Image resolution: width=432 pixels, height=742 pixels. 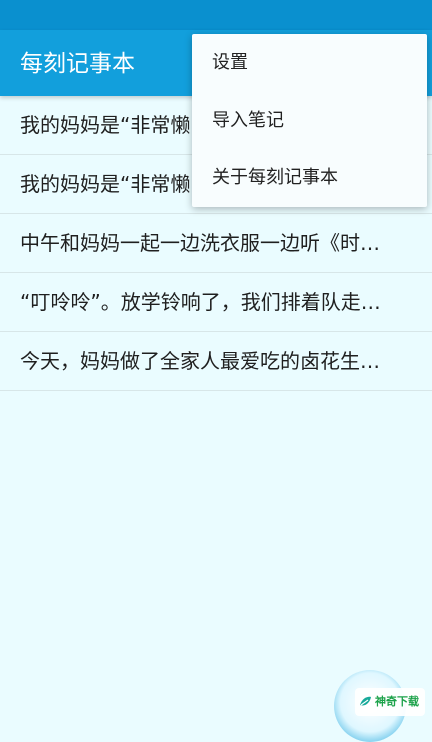 I want to click on status-bar, so click(x=216, y=15).